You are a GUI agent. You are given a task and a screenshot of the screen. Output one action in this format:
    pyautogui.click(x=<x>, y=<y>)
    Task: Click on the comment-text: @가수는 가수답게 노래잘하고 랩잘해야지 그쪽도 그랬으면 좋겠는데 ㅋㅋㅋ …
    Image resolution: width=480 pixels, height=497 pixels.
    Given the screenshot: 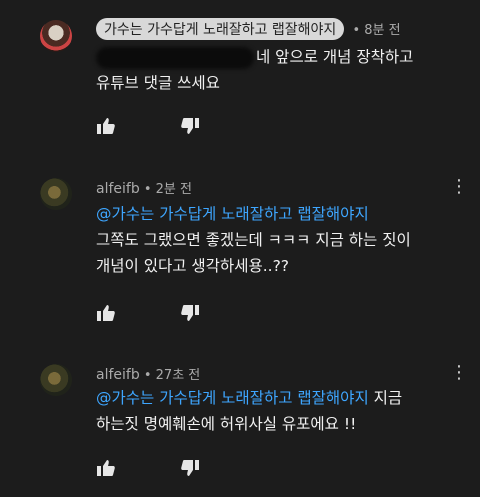 What is the action you would take?
    pyautogui.click(x=276, y=240)
    